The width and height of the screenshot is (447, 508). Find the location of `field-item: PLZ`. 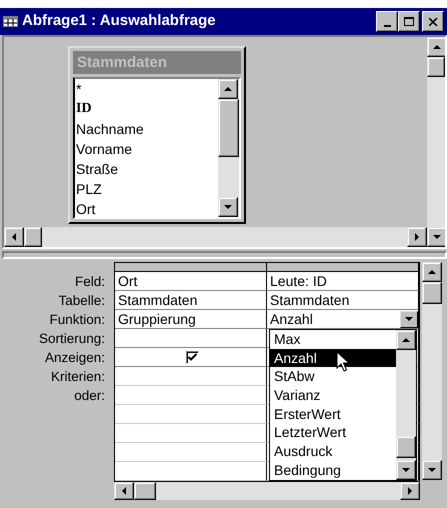

field-item: PLZ is located at coordinates (146, 189).